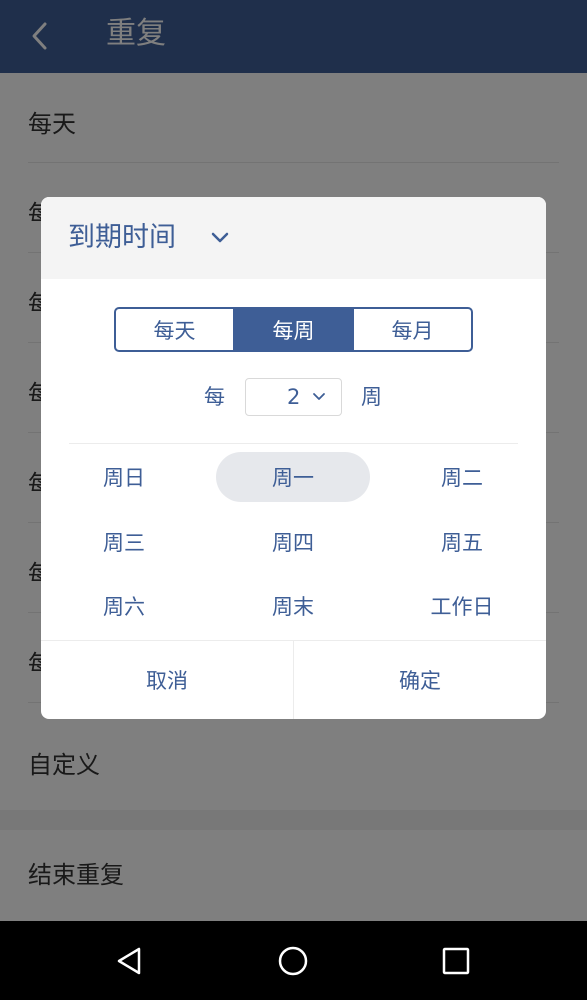  I want to click on interval-prefix-label: 每, so click(214, 397).